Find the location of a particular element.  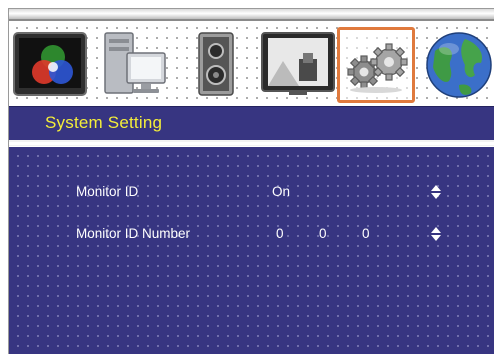

tv-display-icon is located at coordinates (298, 63).